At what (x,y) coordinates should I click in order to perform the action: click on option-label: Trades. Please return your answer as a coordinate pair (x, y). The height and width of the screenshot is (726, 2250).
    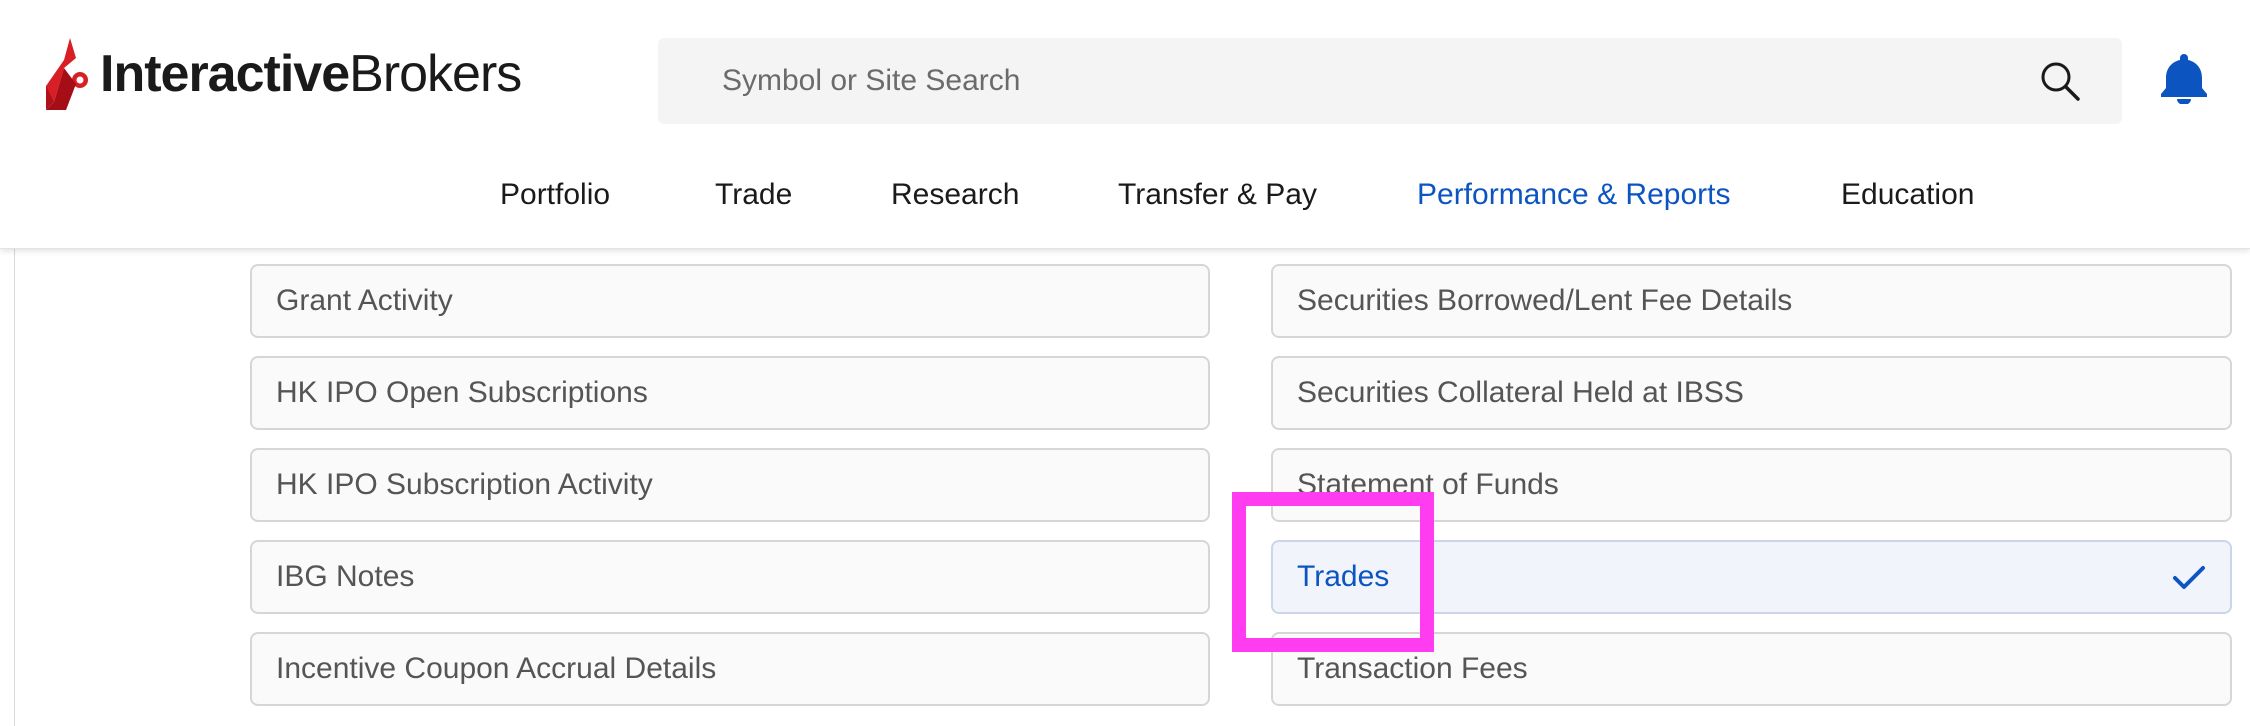
    Looking at the image, I should click on (1343, 576).